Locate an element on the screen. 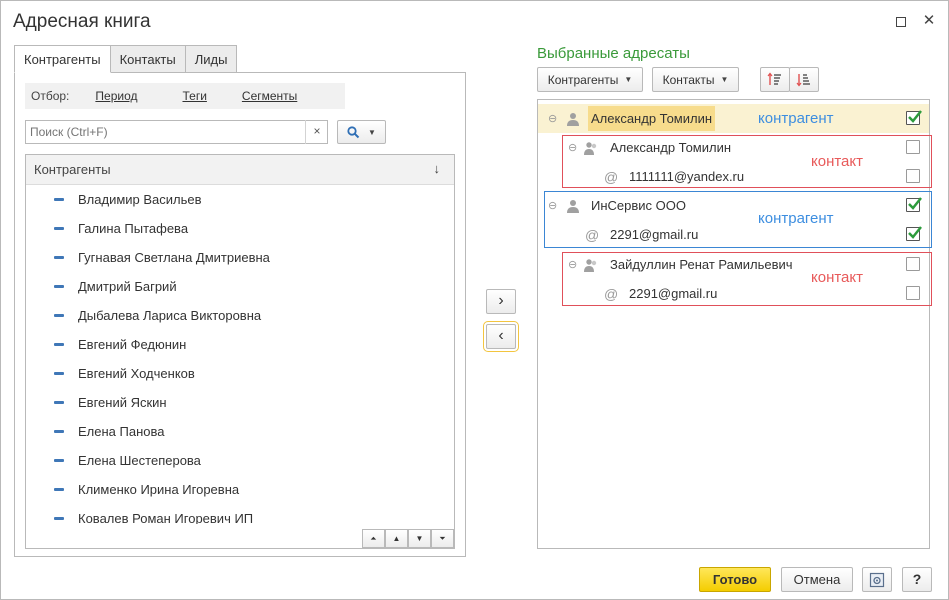 This screenshot has height=600, width=949. sort-descending-button is located at coordinates (804, 79).